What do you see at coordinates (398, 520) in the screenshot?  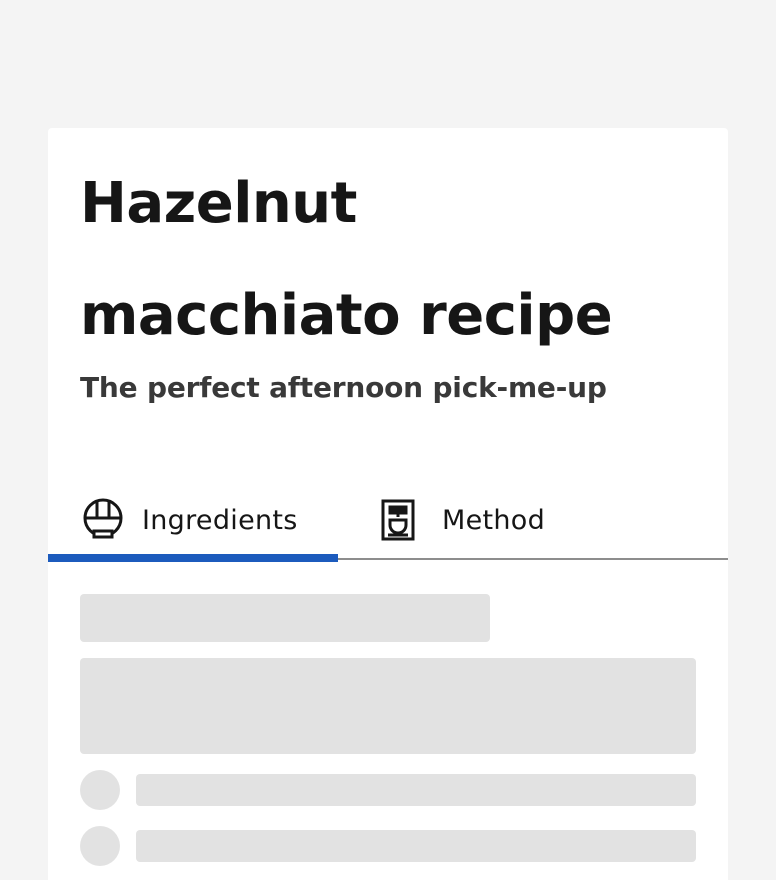 I see `coffee-maker-icon` at bounding box center [398, 520].